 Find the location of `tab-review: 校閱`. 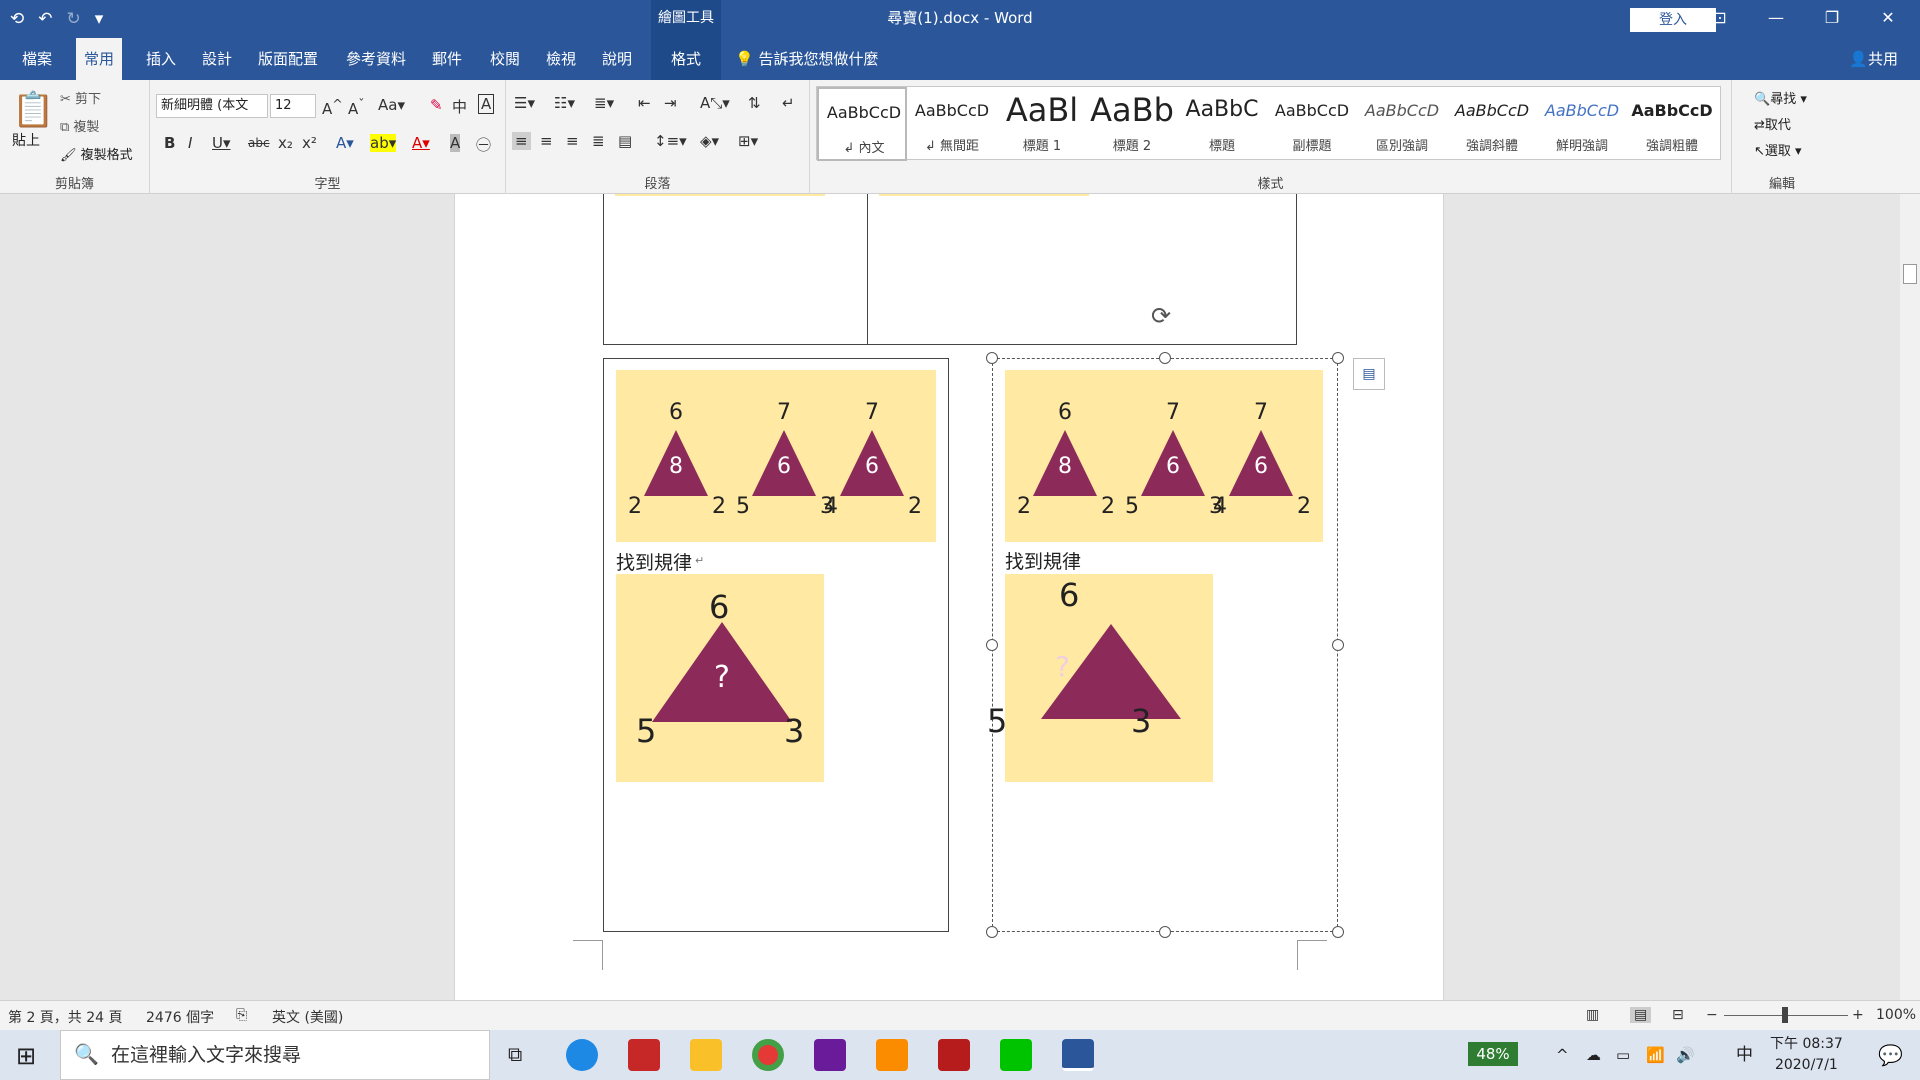

tab-review: 校閱 is located at coordinates (505, 59).